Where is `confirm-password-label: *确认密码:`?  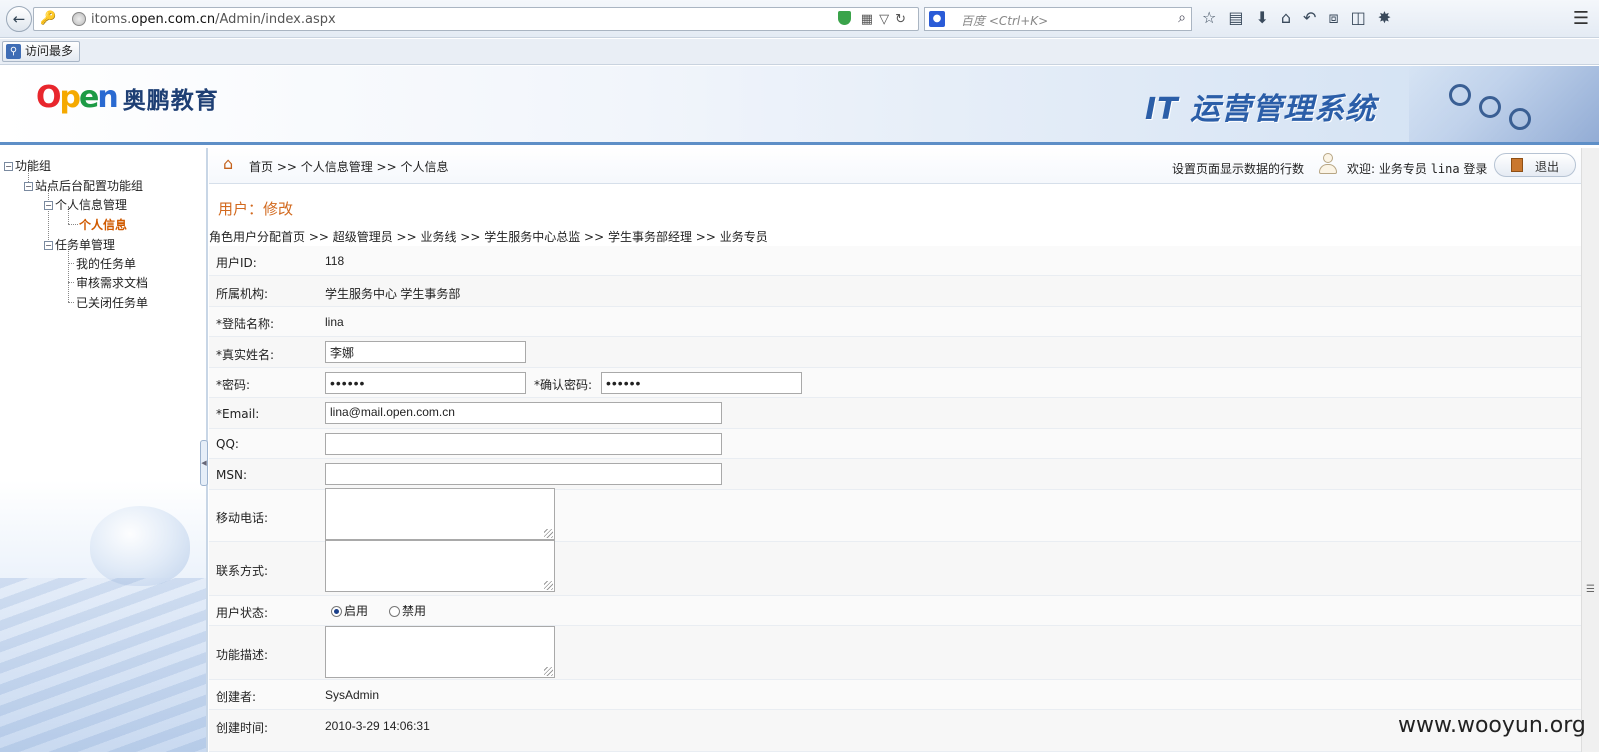
confirm-password-label: *确认密码: is located at coordinates (563, 385).